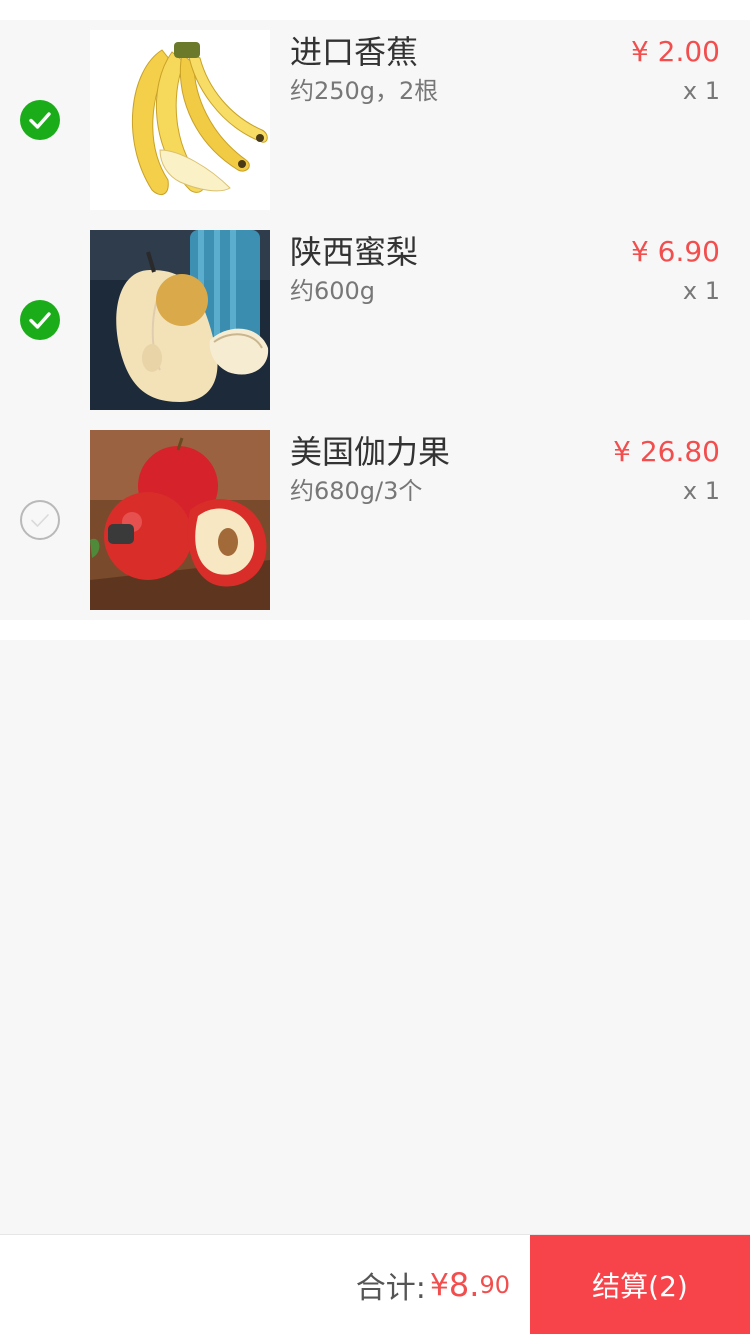 The width and height of the screenshot is (750, 1334). What do you see at coordinates (494, 1285) in the screenshot?
I see `total-amount-decimal: 90` at bounding box center [494, 1285].